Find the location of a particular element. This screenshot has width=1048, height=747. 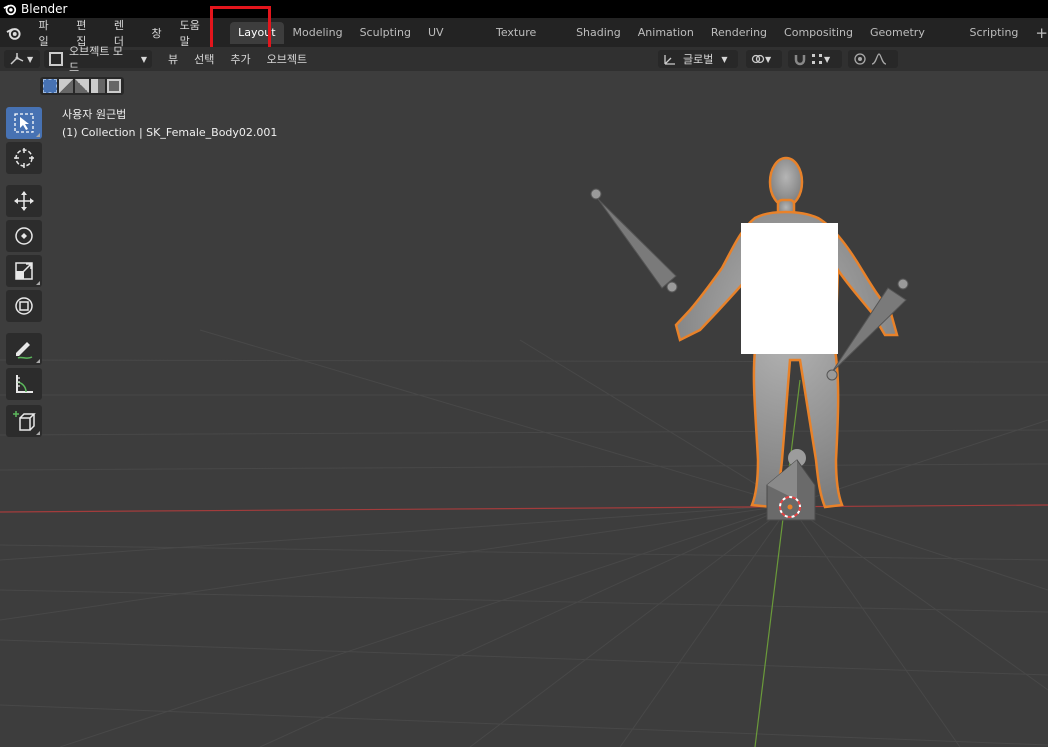

menu-view: 뷰 is located at coordinates (173, 59).